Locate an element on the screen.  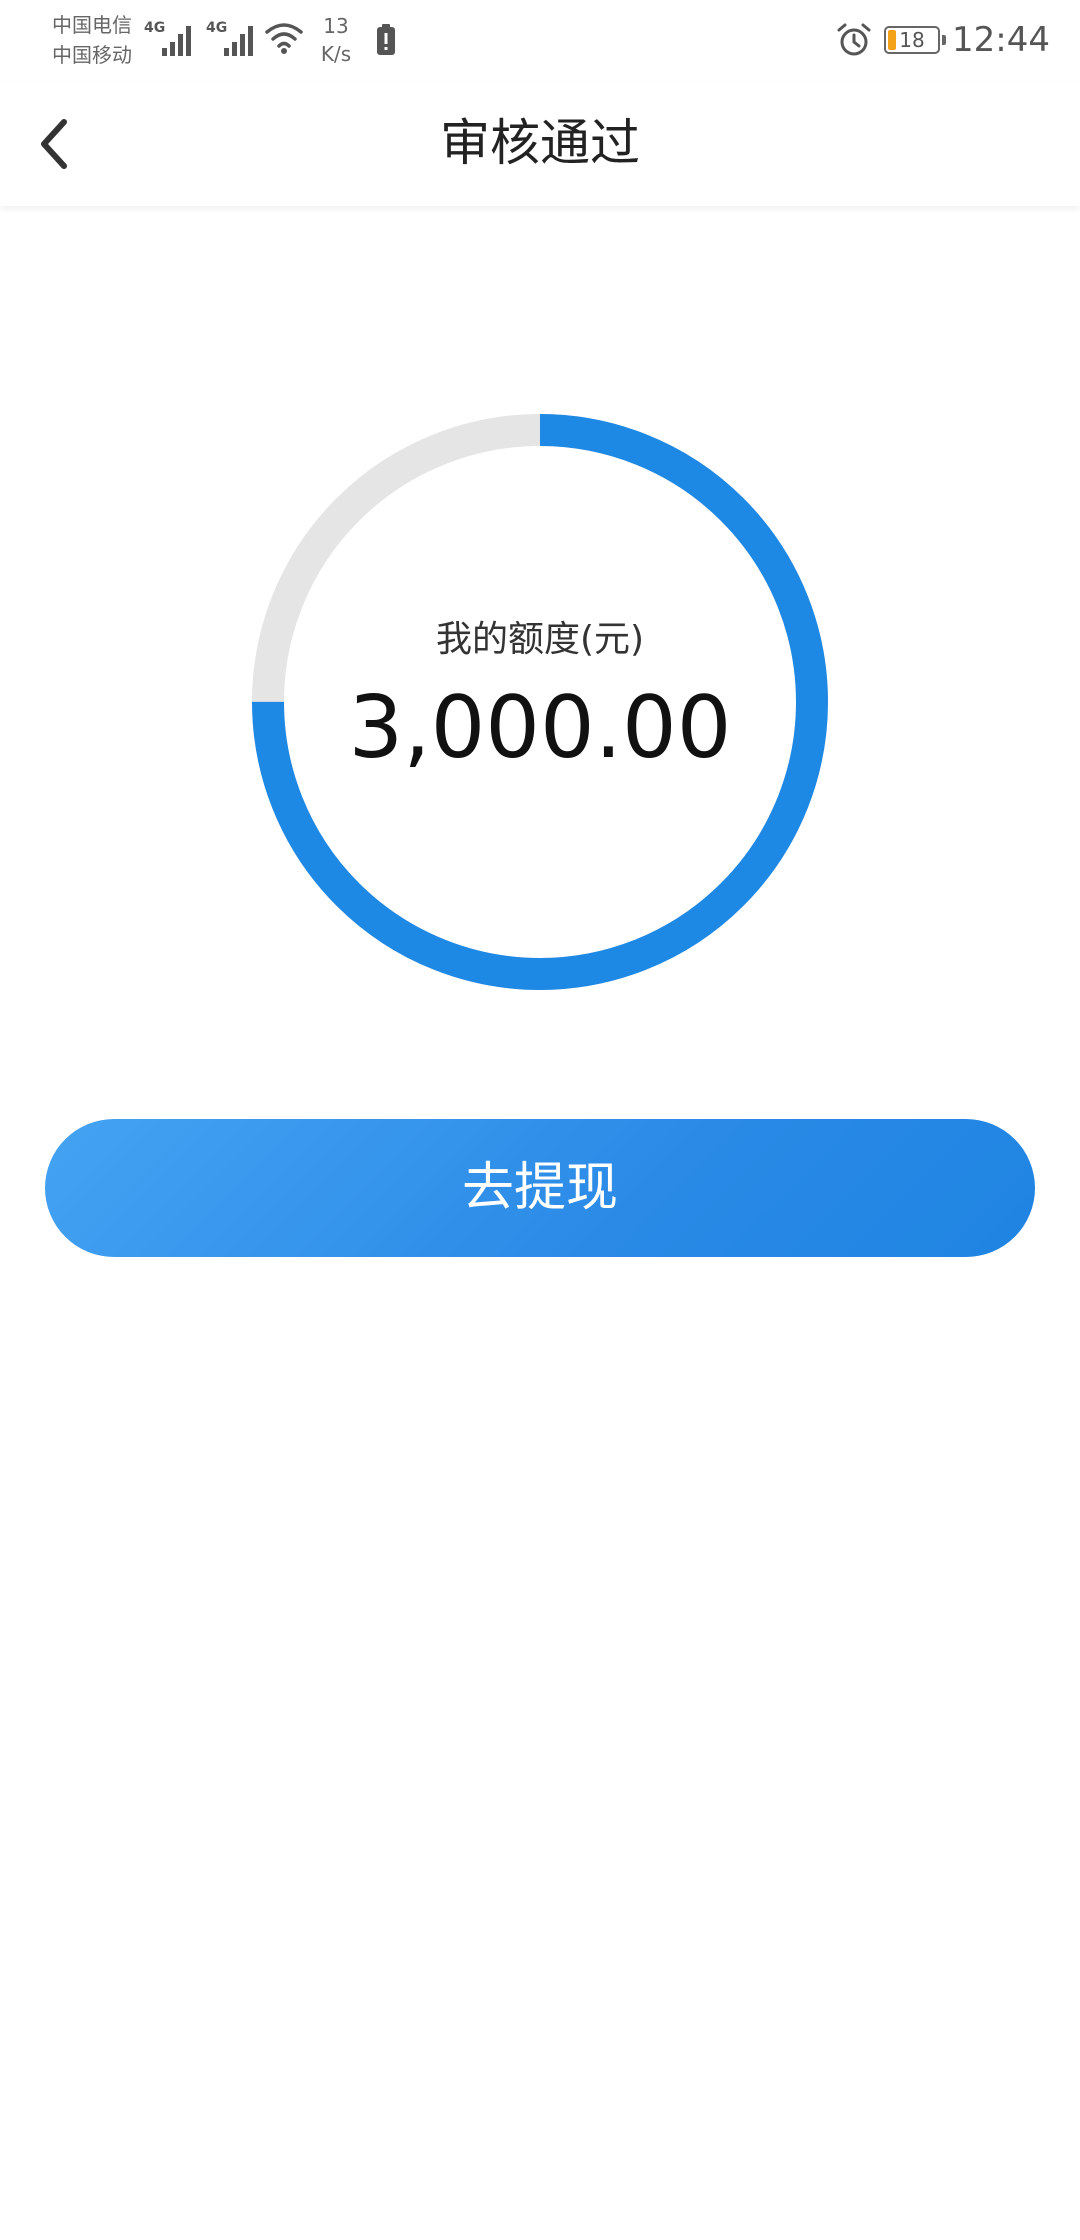
back-button is located at coordinates (58, 144).